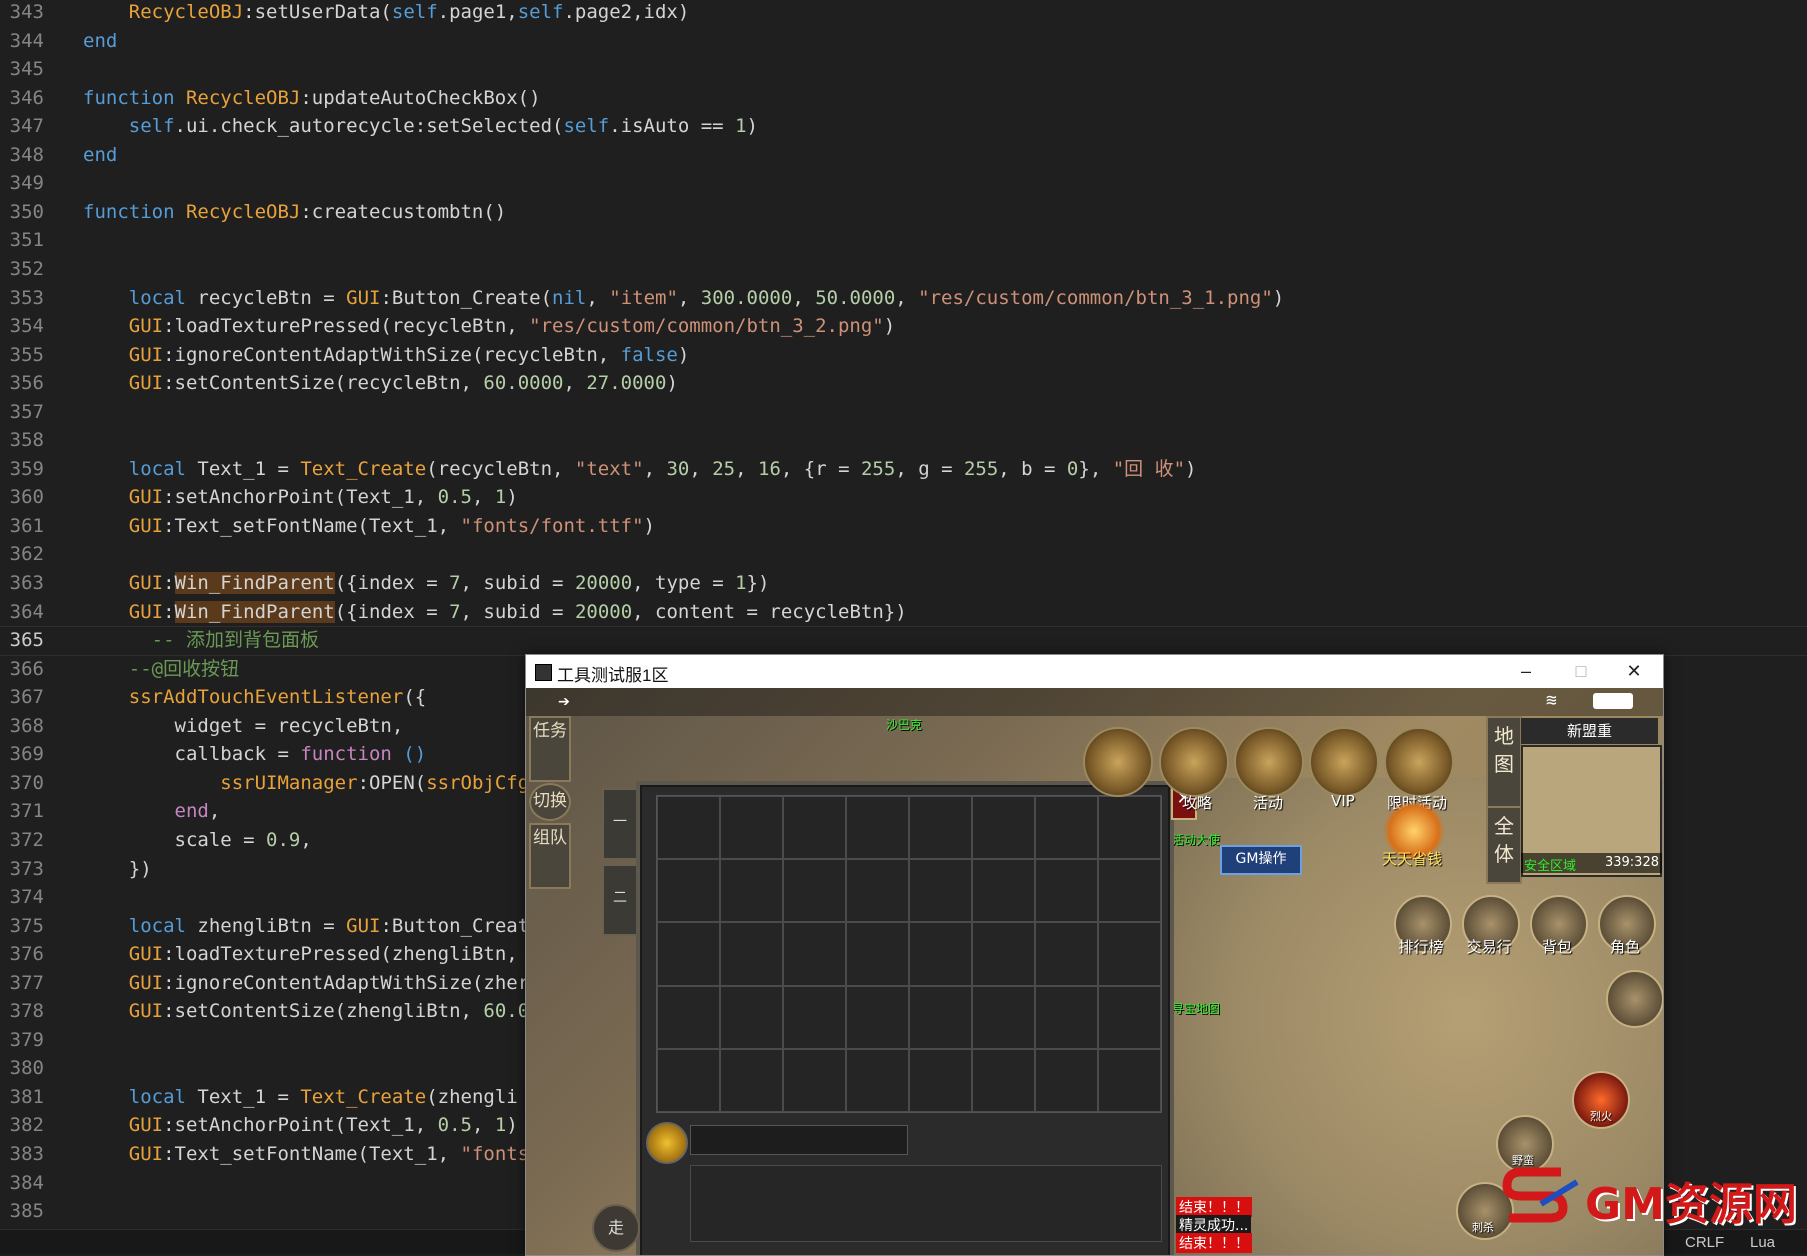  I want to click on eol-indicator: CRLF, so click(1704, 1242).